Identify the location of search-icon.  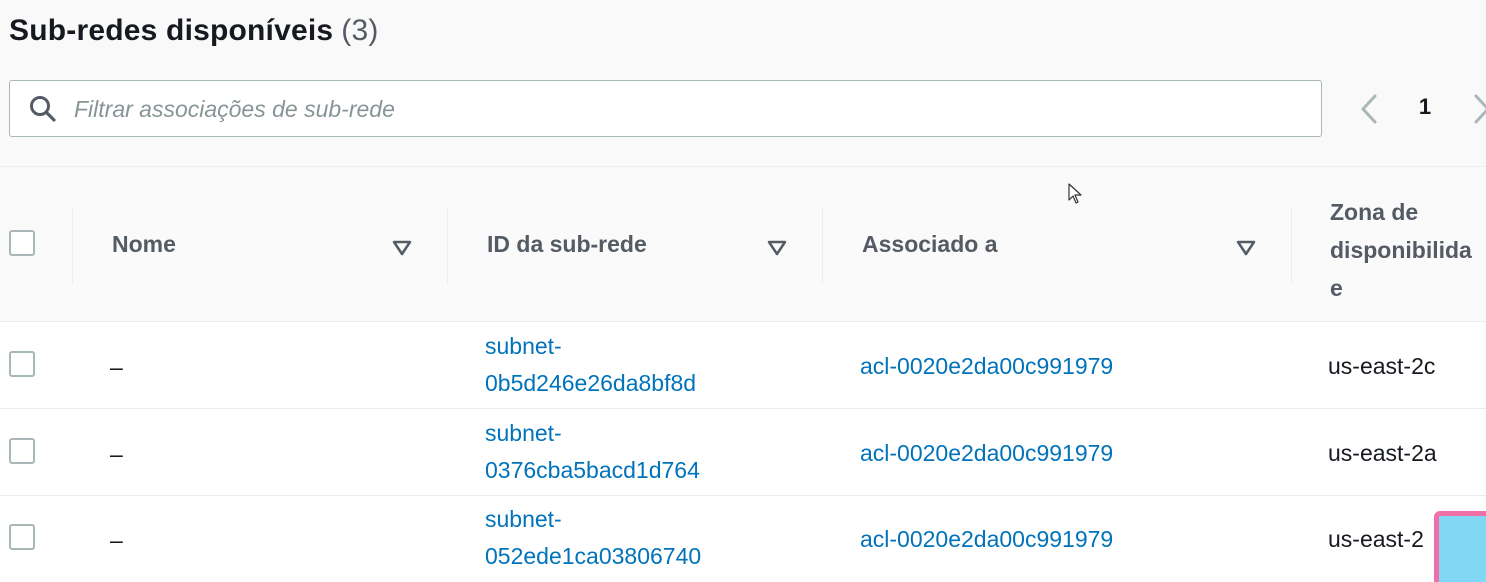
(43, 109).